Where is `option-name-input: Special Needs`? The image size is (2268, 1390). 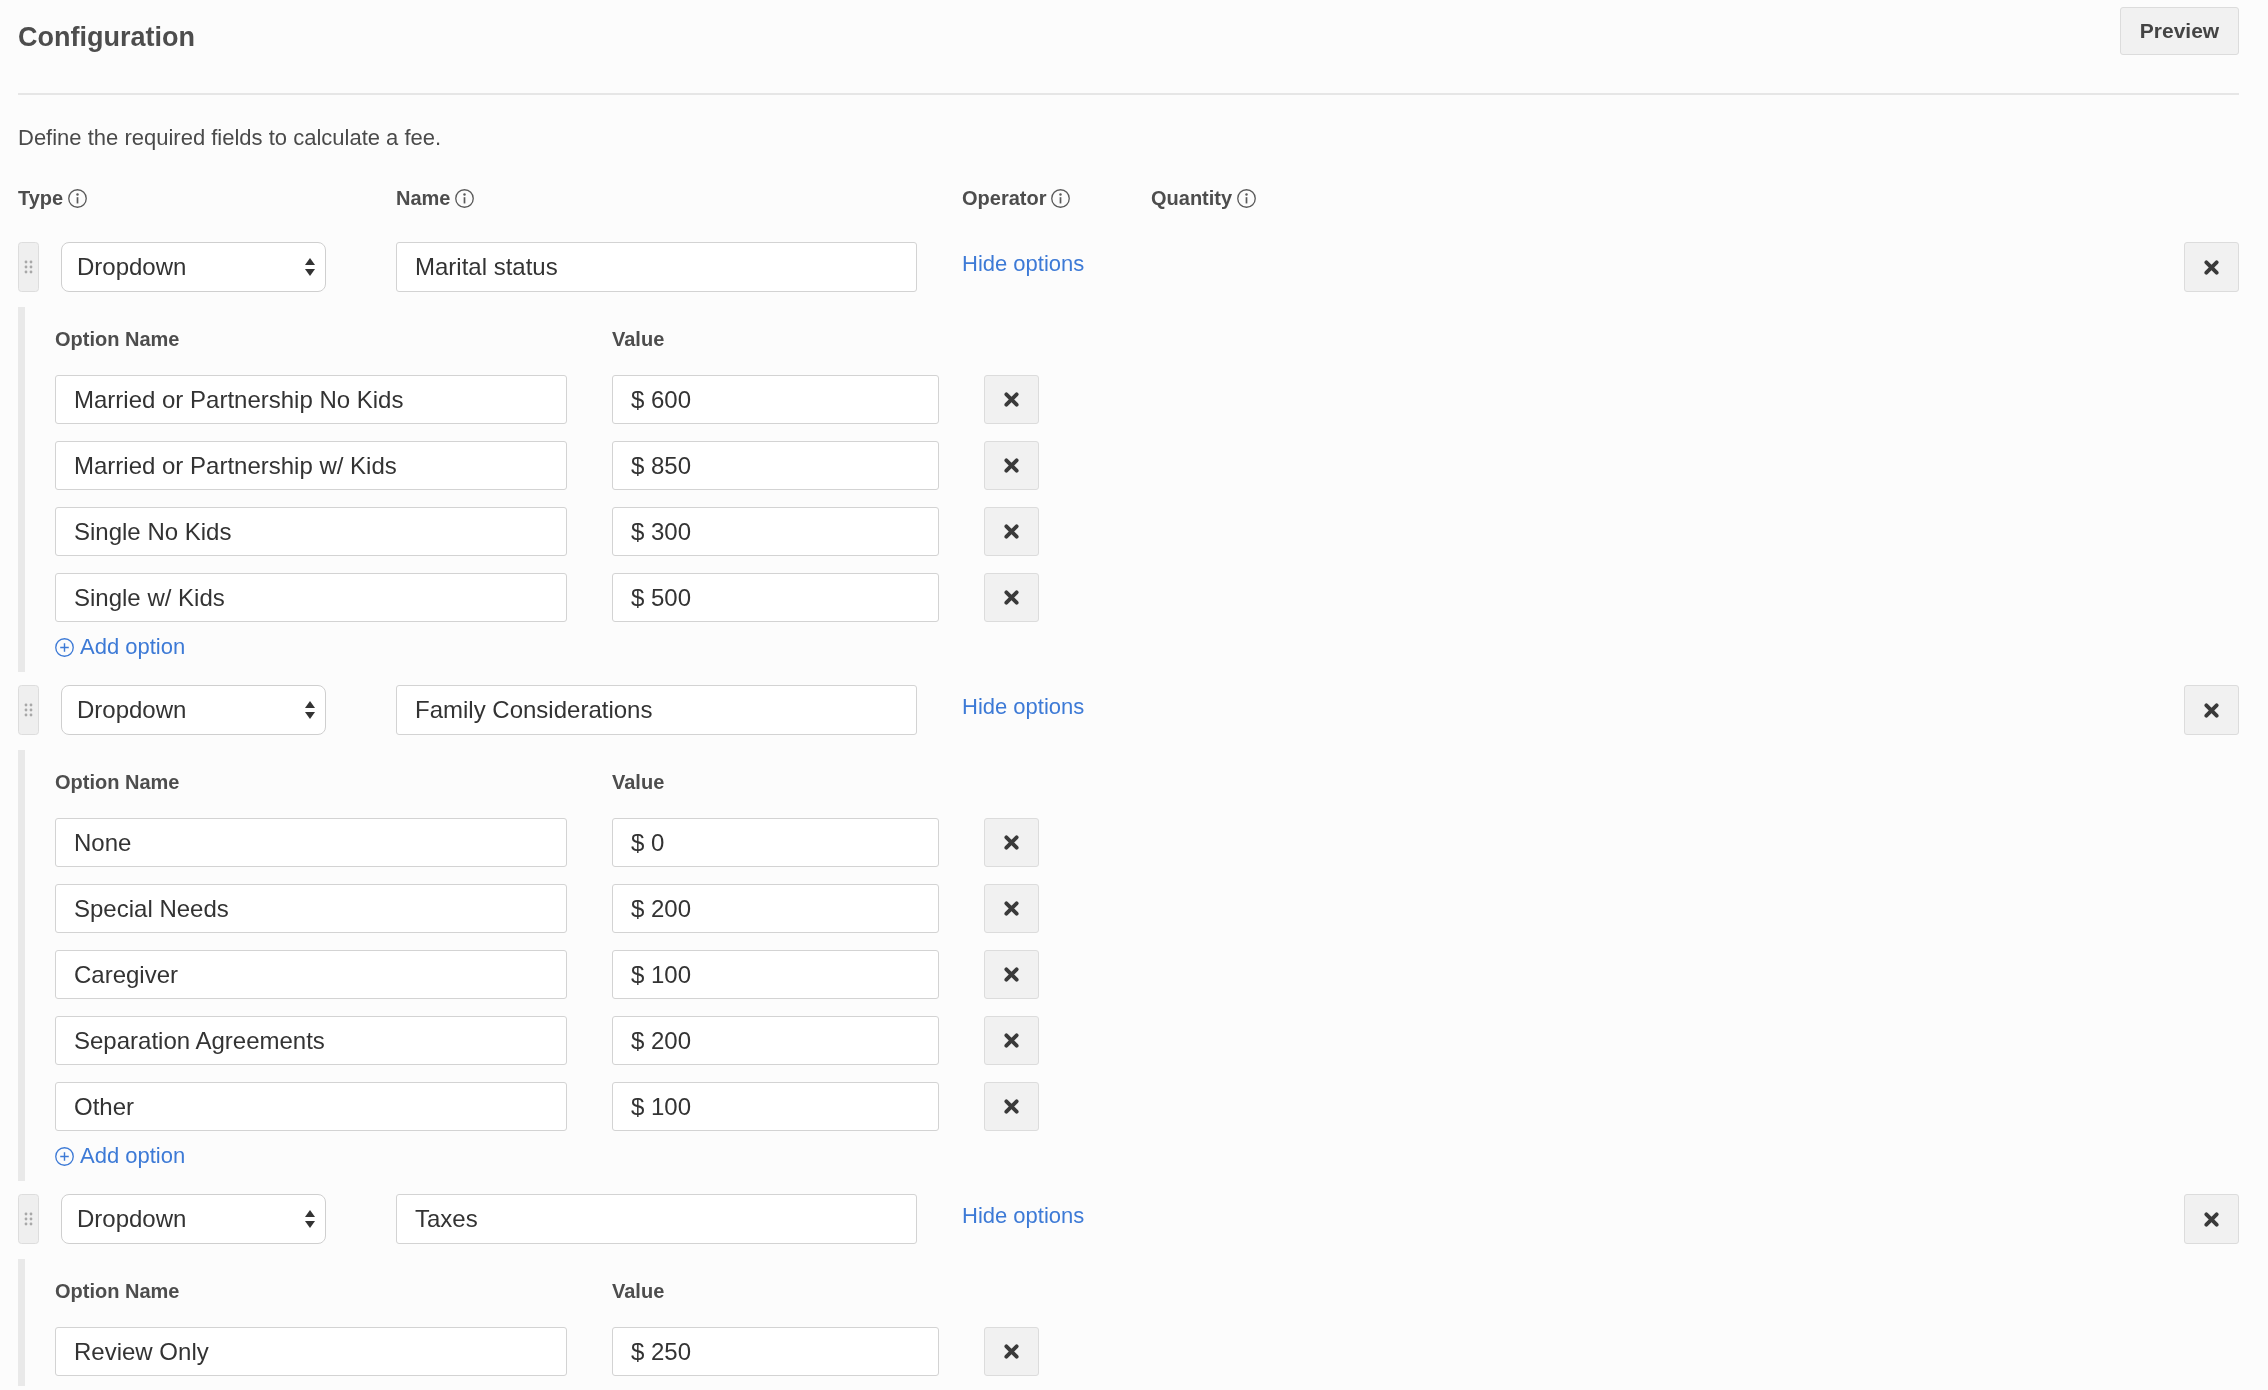 option-name-input: Special Needs is located at coordinates (311, 908).